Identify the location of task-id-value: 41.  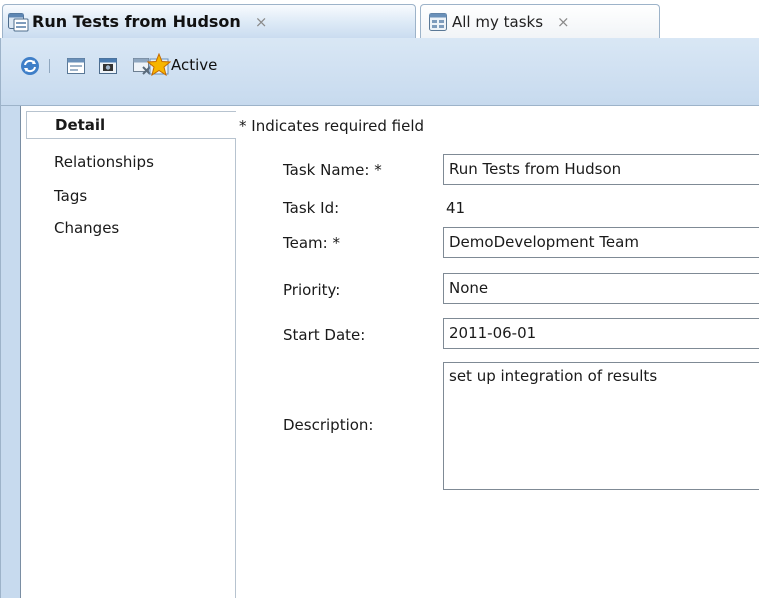
(456, 208).